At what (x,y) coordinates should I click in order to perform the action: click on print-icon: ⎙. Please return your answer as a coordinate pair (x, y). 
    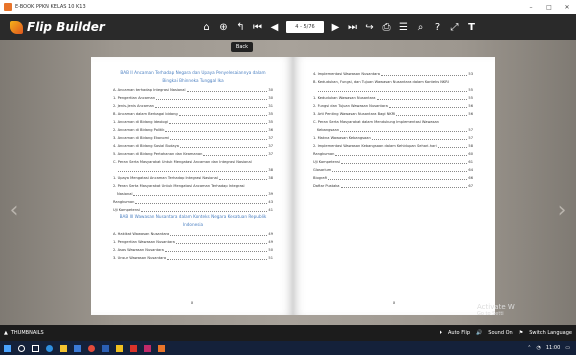
    Looking at the image, I should click on (386, 27).